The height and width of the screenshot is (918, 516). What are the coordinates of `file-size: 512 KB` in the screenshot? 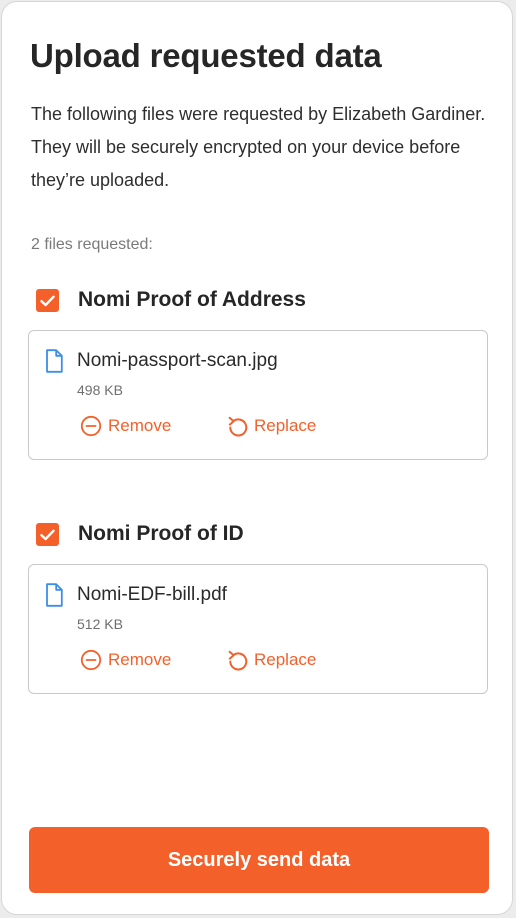 It's located at (100, 624).